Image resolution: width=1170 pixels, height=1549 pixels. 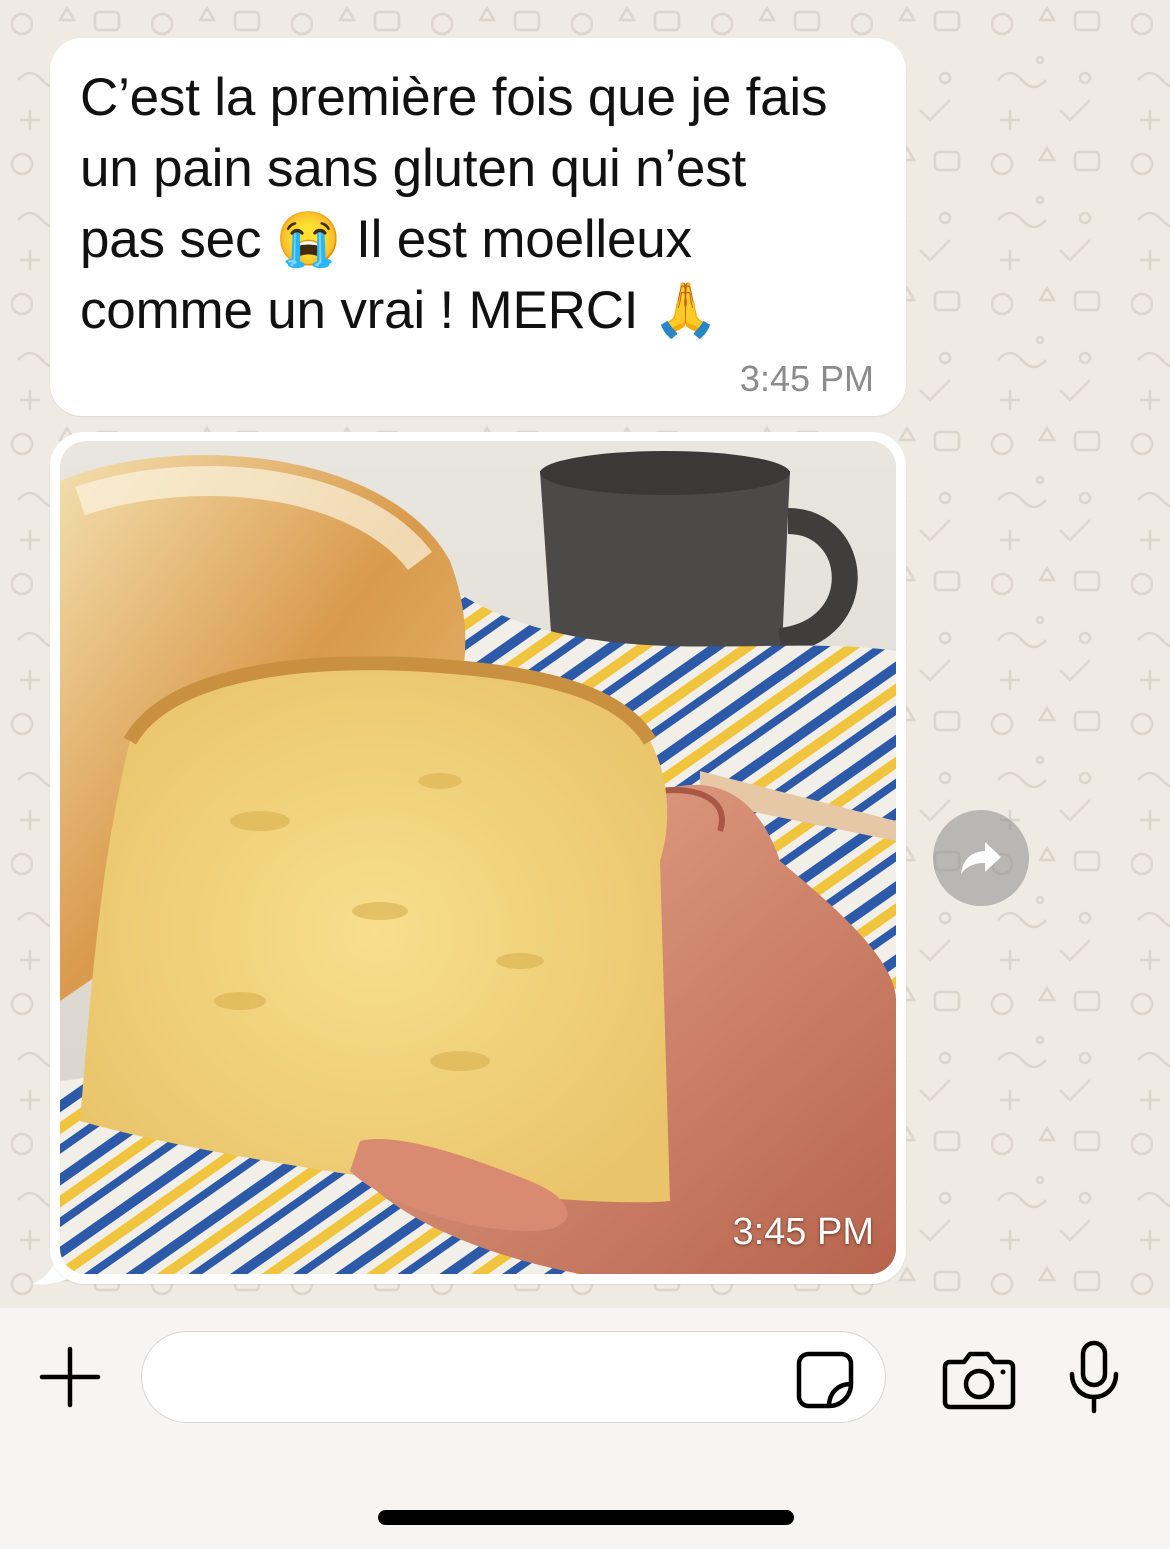 I want to click on forward-button, so click(x=981, y=858).